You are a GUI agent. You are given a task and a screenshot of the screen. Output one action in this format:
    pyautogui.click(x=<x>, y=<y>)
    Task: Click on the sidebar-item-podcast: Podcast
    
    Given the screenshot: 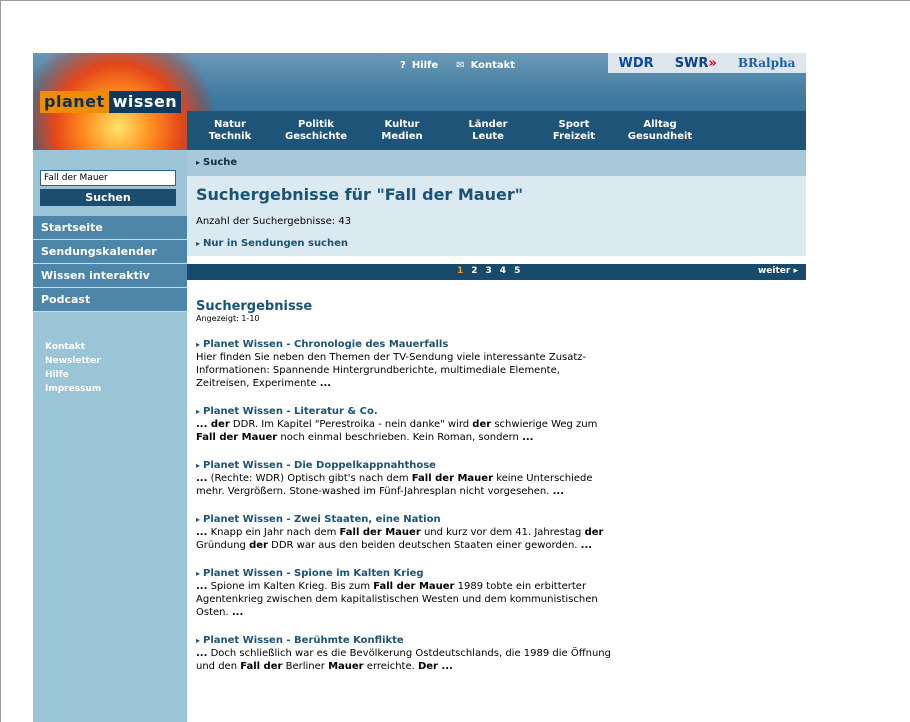 What is the action you would take?
    pyautogui.click(x=110, y=300)
    